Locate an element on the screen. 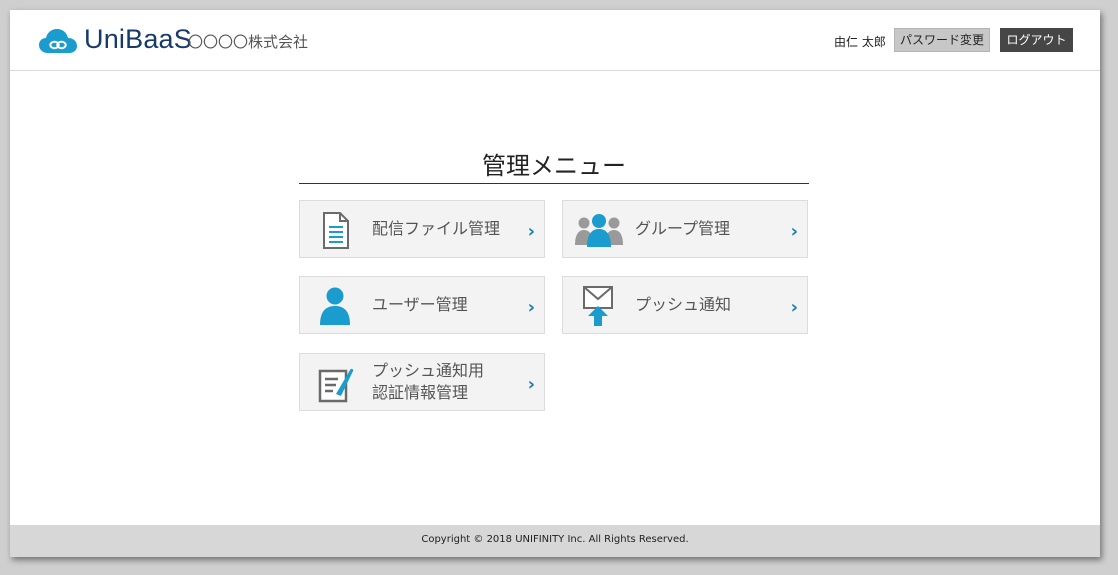 The width and height of the screenshot is (1118, 575). title-divider is located at coordinates (554, 183).